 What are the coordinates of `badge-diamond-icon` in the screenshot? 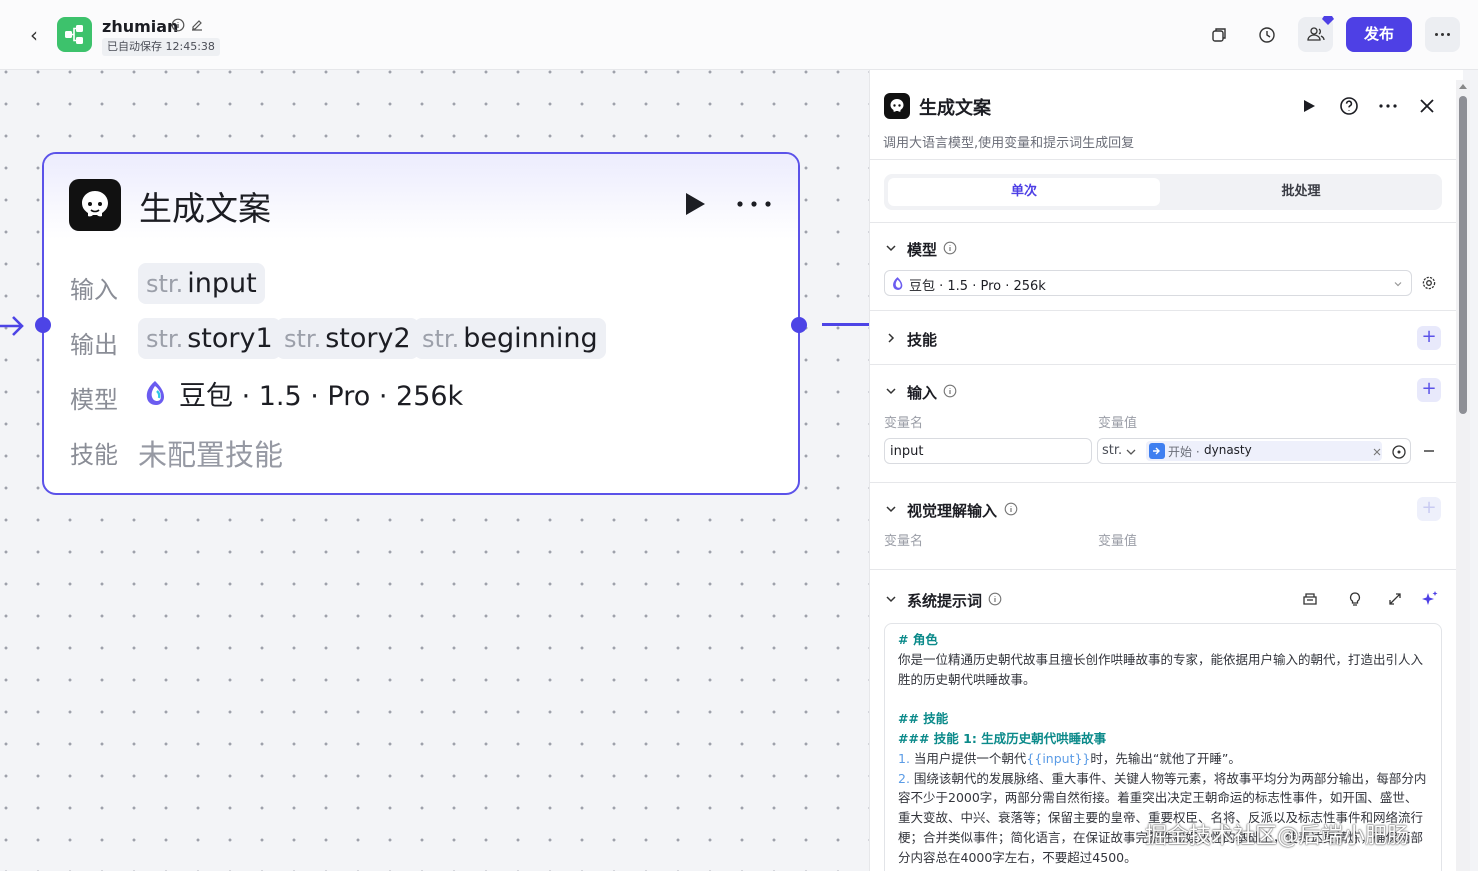 It's located at (1328, 20).